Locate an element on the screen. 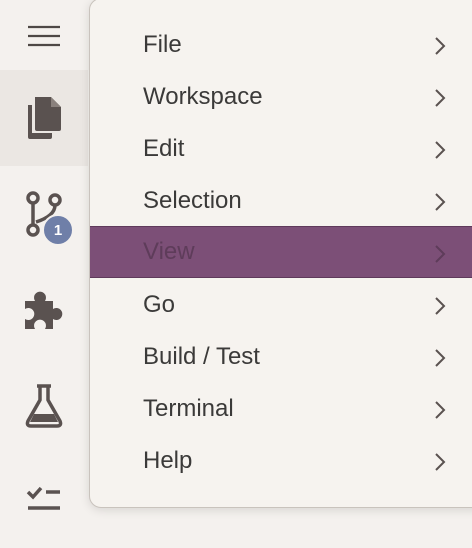  checklist-icon is located at coordinates (43, 498).